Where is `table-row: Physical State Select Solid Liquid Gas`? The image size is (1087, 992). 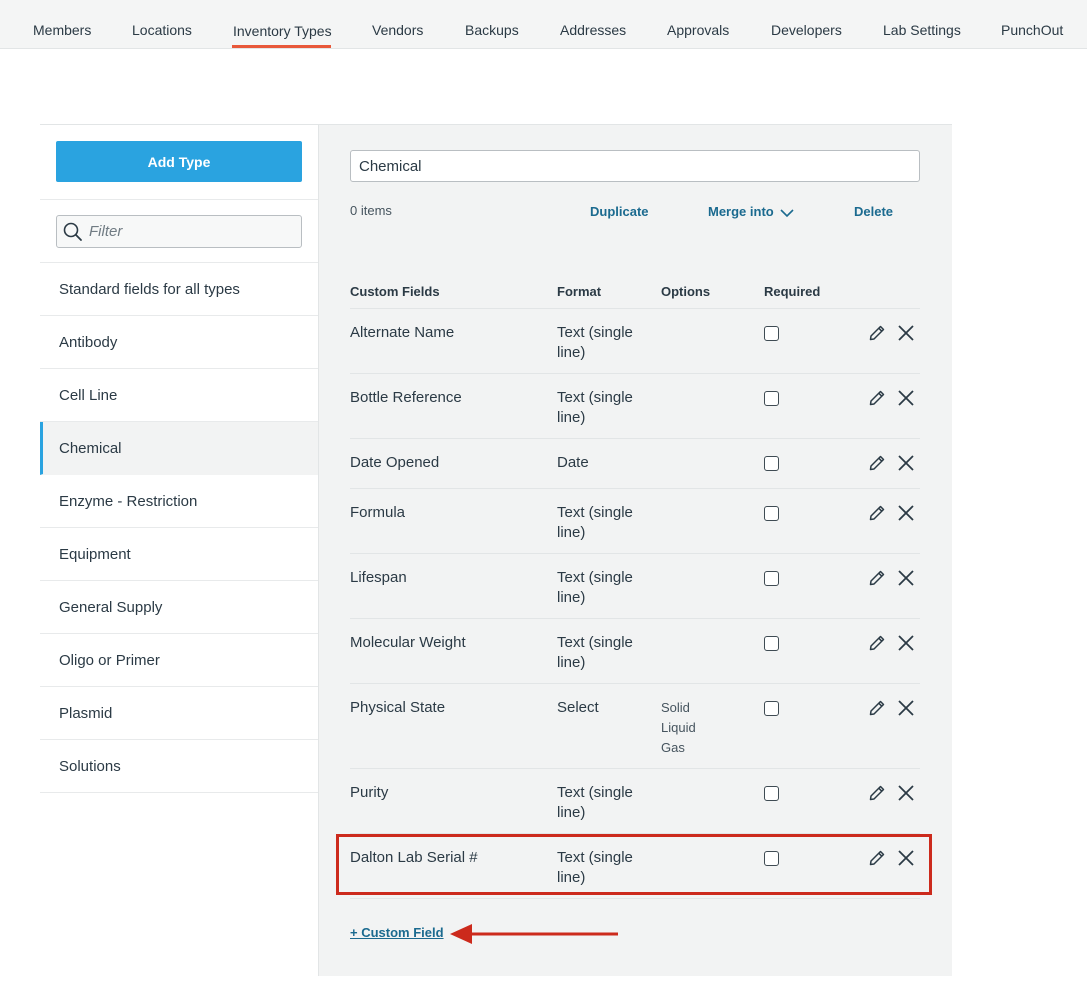 table-row: Physical State Select Solid Liquid Gas is located at coordinates (635, 726).